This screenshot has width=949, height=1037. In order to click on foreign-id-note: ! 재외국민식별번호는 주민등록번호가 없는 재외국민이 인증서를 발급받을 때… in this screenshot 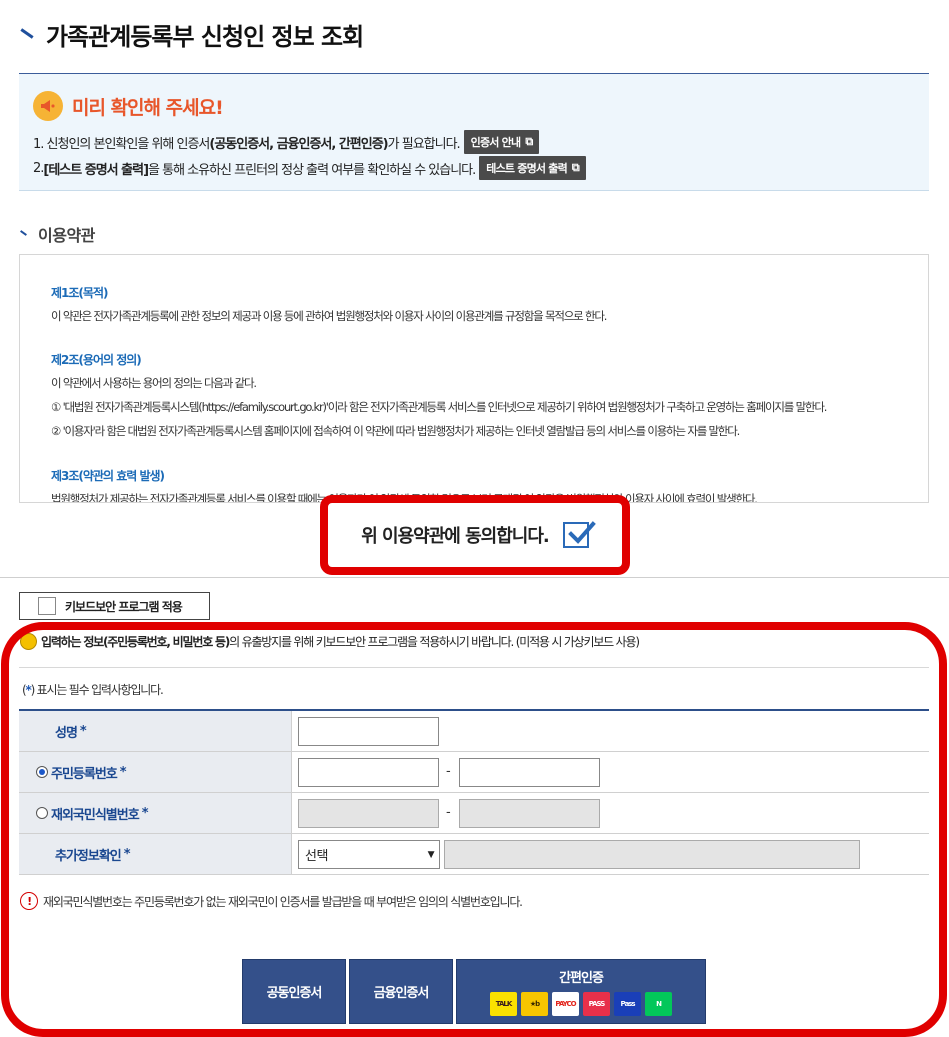, I will do `click(271, 901)`.